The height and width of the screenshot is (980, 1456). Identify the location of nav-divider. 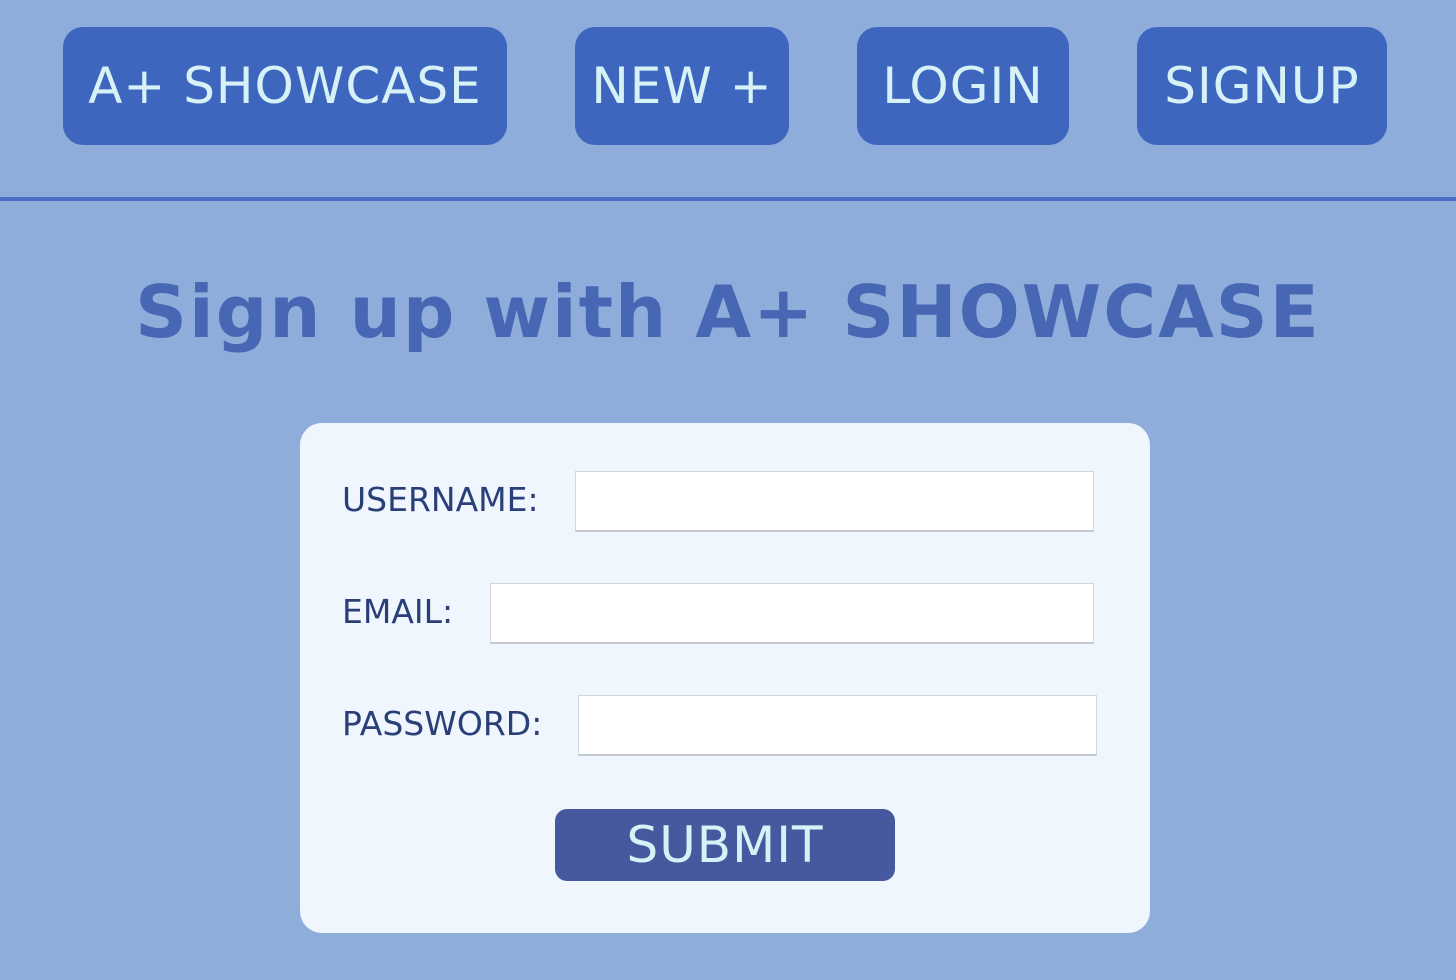
(728, 199).